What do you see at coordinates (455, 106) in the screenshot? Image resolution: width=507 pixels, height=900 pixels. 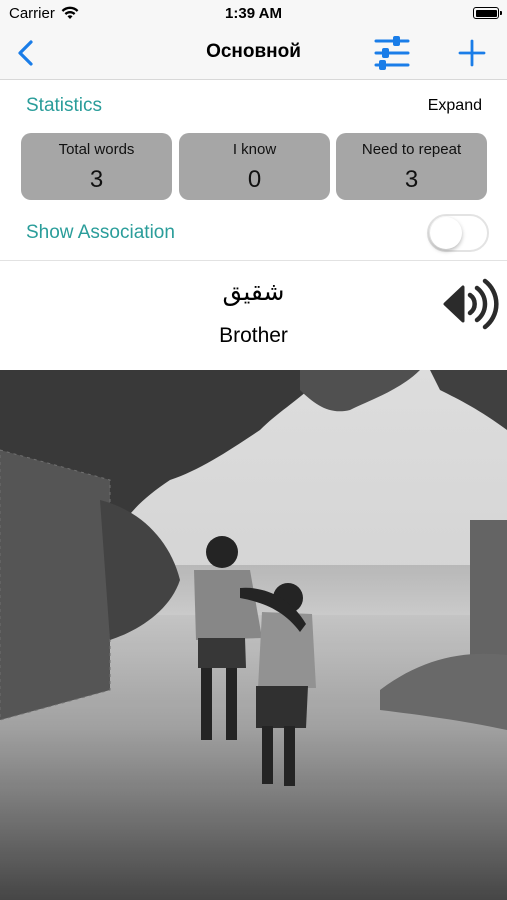 I see `expand-button: Expand` at bounding box center [455, 106].